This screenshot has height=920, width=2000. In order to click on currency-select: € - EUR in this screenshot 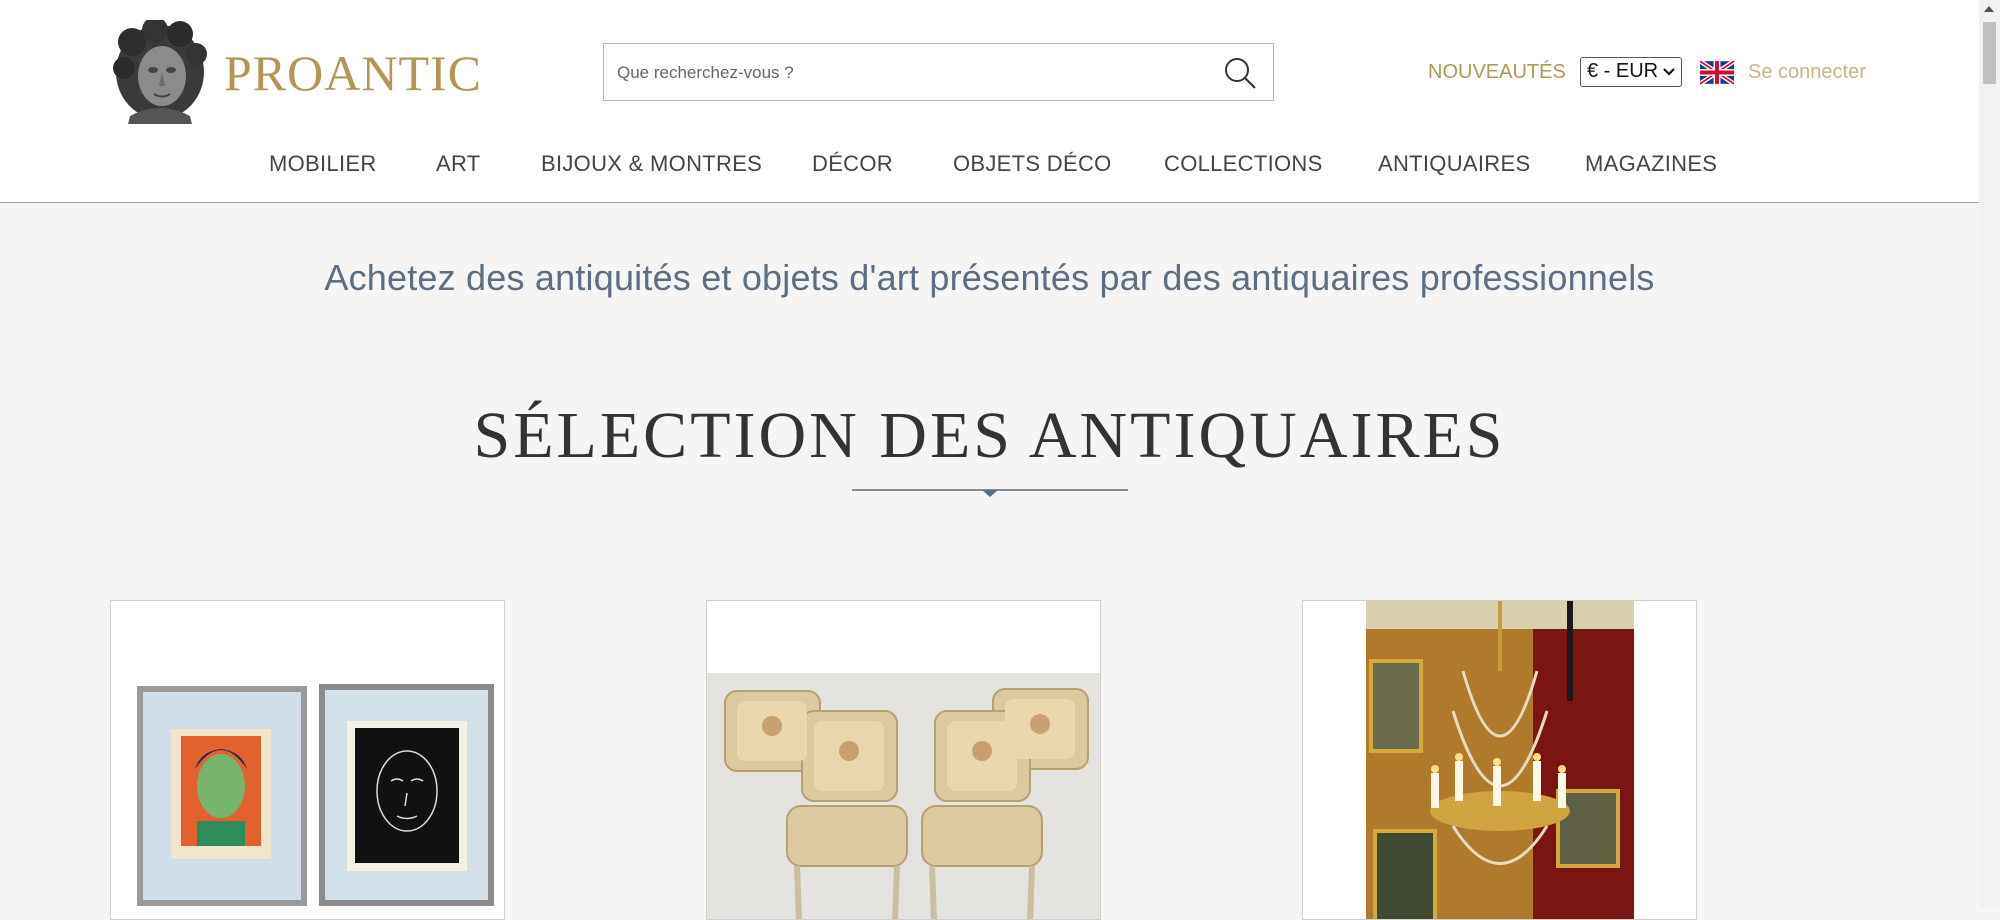, I will do `click(1631, 72)`.